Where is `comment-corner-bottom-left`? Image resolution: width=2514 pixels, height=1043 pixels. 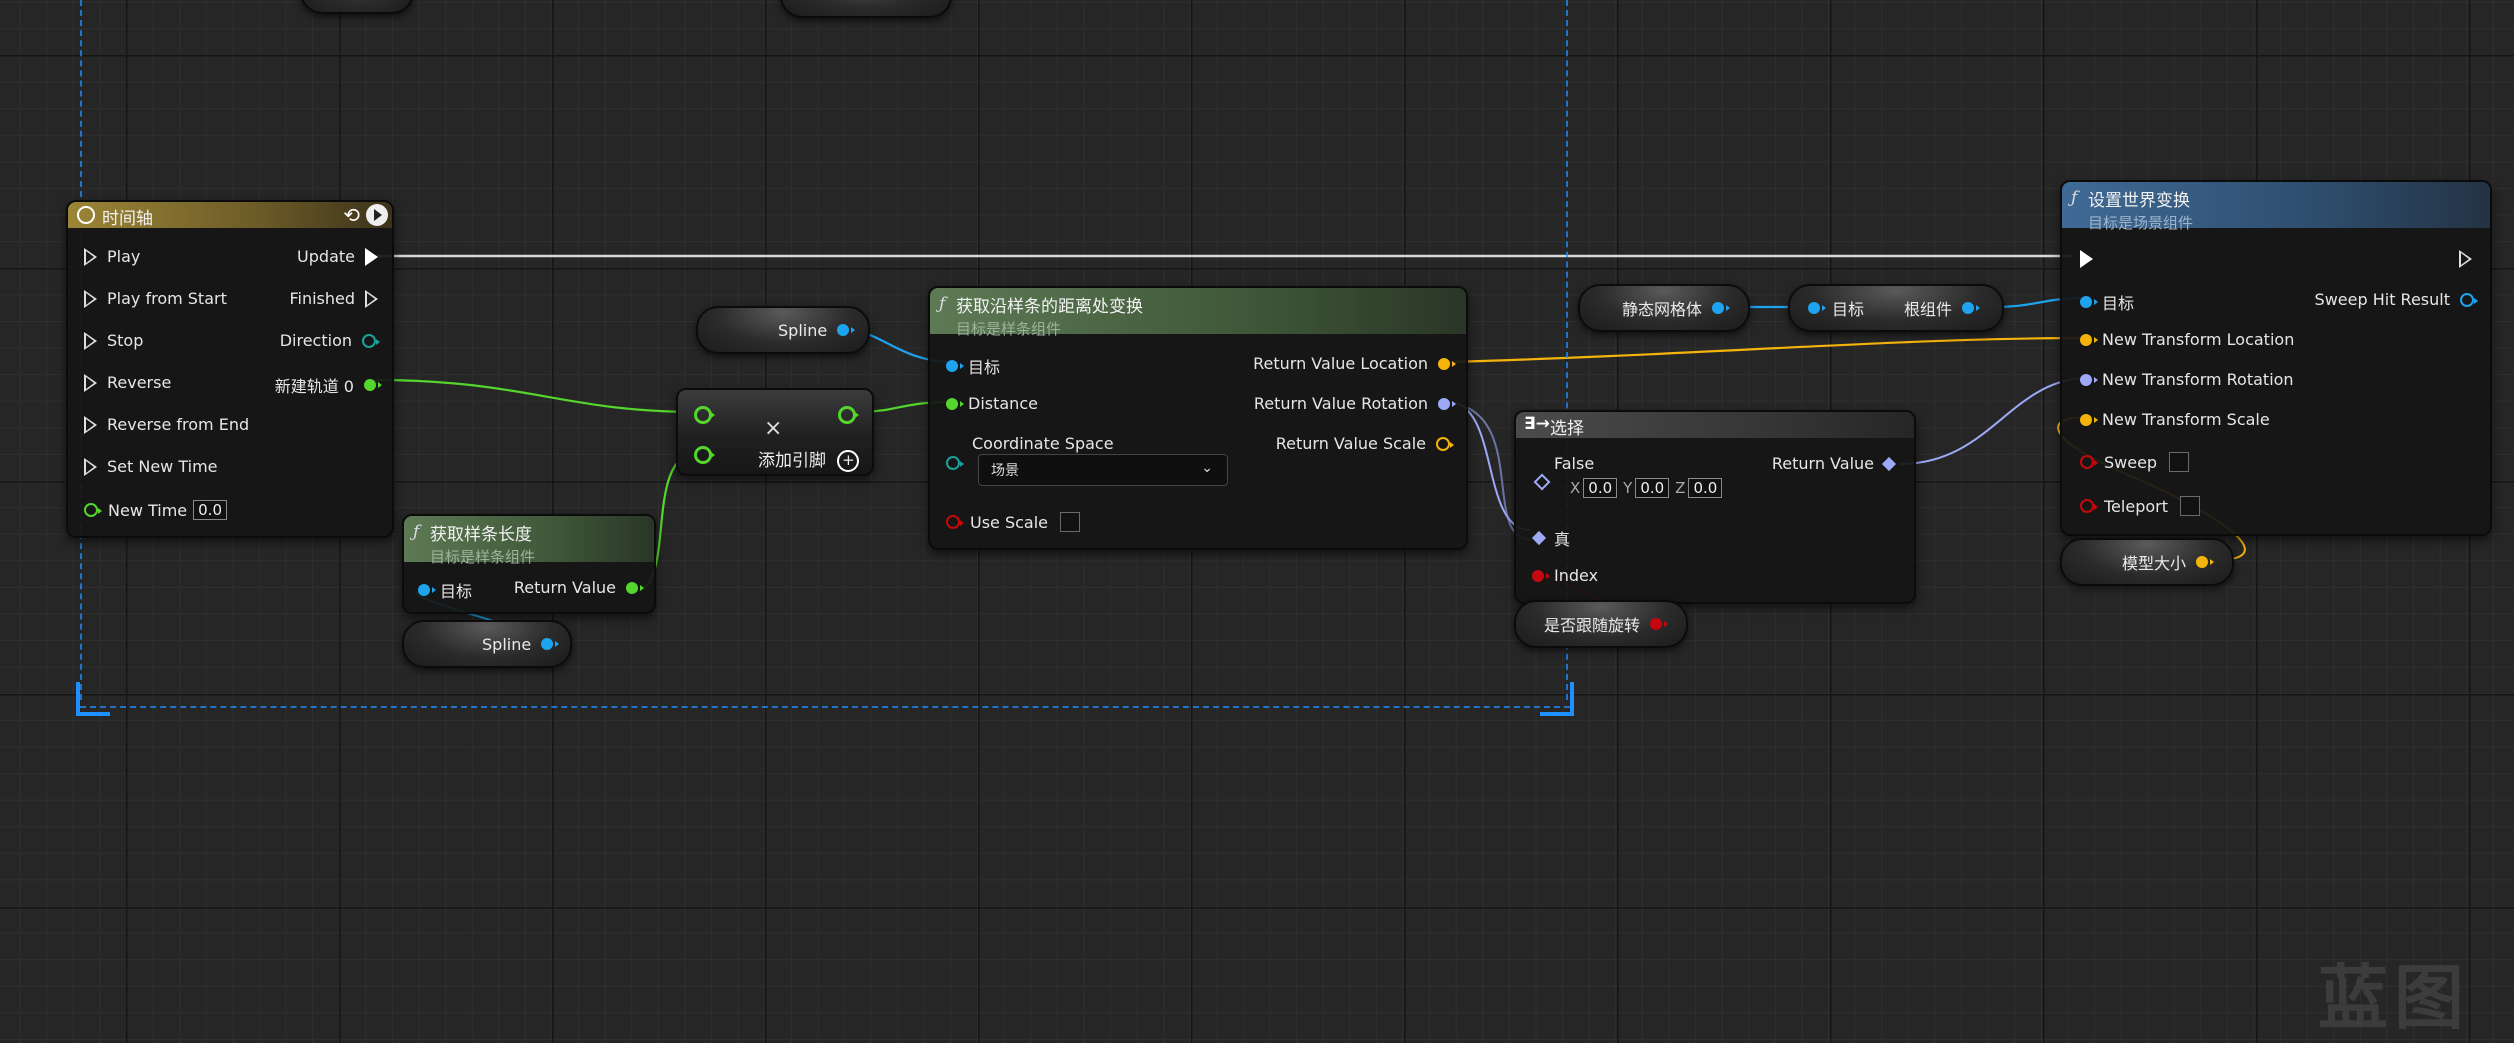
comment-corner-bottom-left is located at coordinates (93, 699).